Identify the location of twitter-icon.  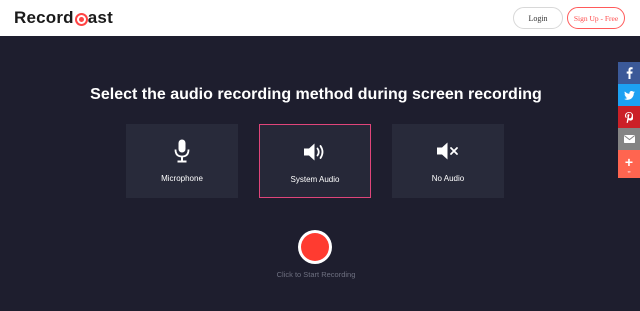
(629, 95).